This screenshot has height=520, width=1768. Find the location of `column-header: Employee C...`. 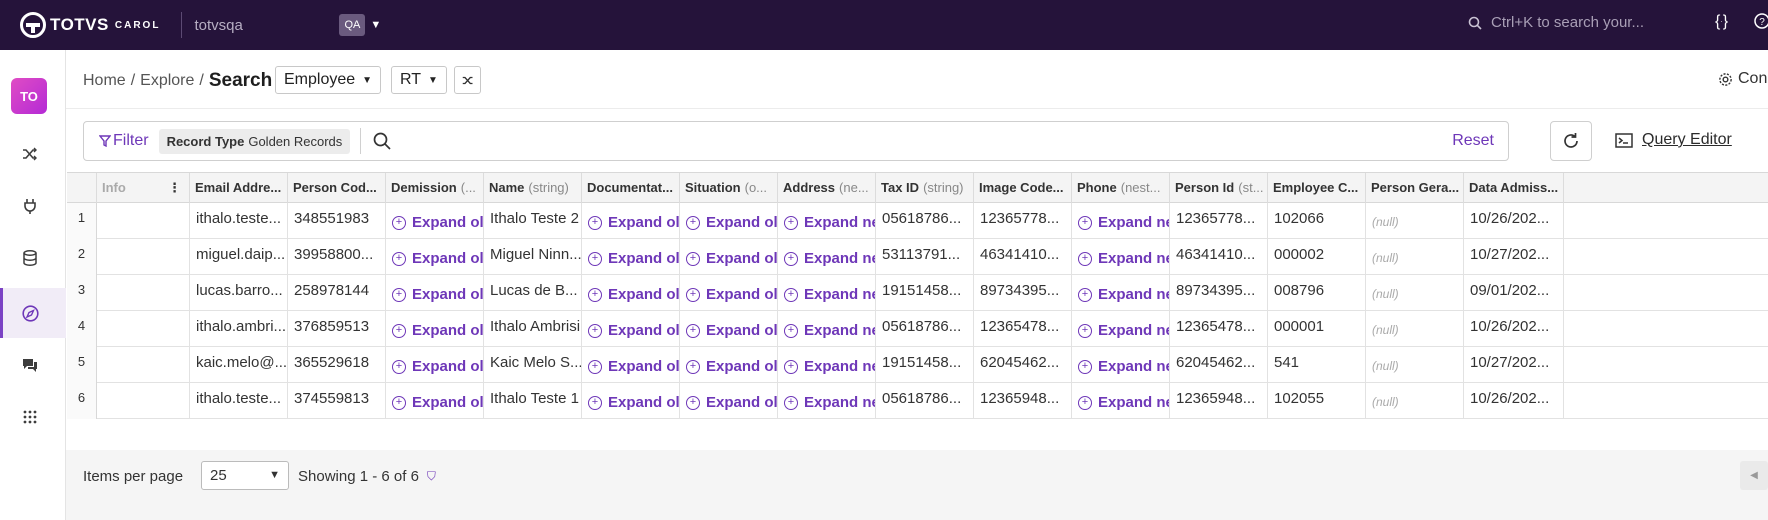

column-header: Employee C... is located at coordinates (1317, 188).